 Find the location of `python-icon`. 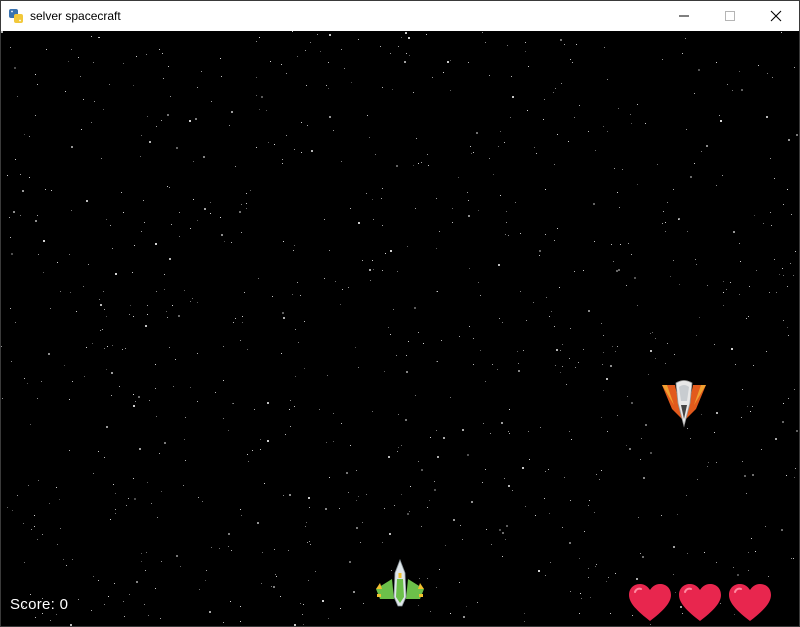

python-icon is located at coordinates (16, 16).